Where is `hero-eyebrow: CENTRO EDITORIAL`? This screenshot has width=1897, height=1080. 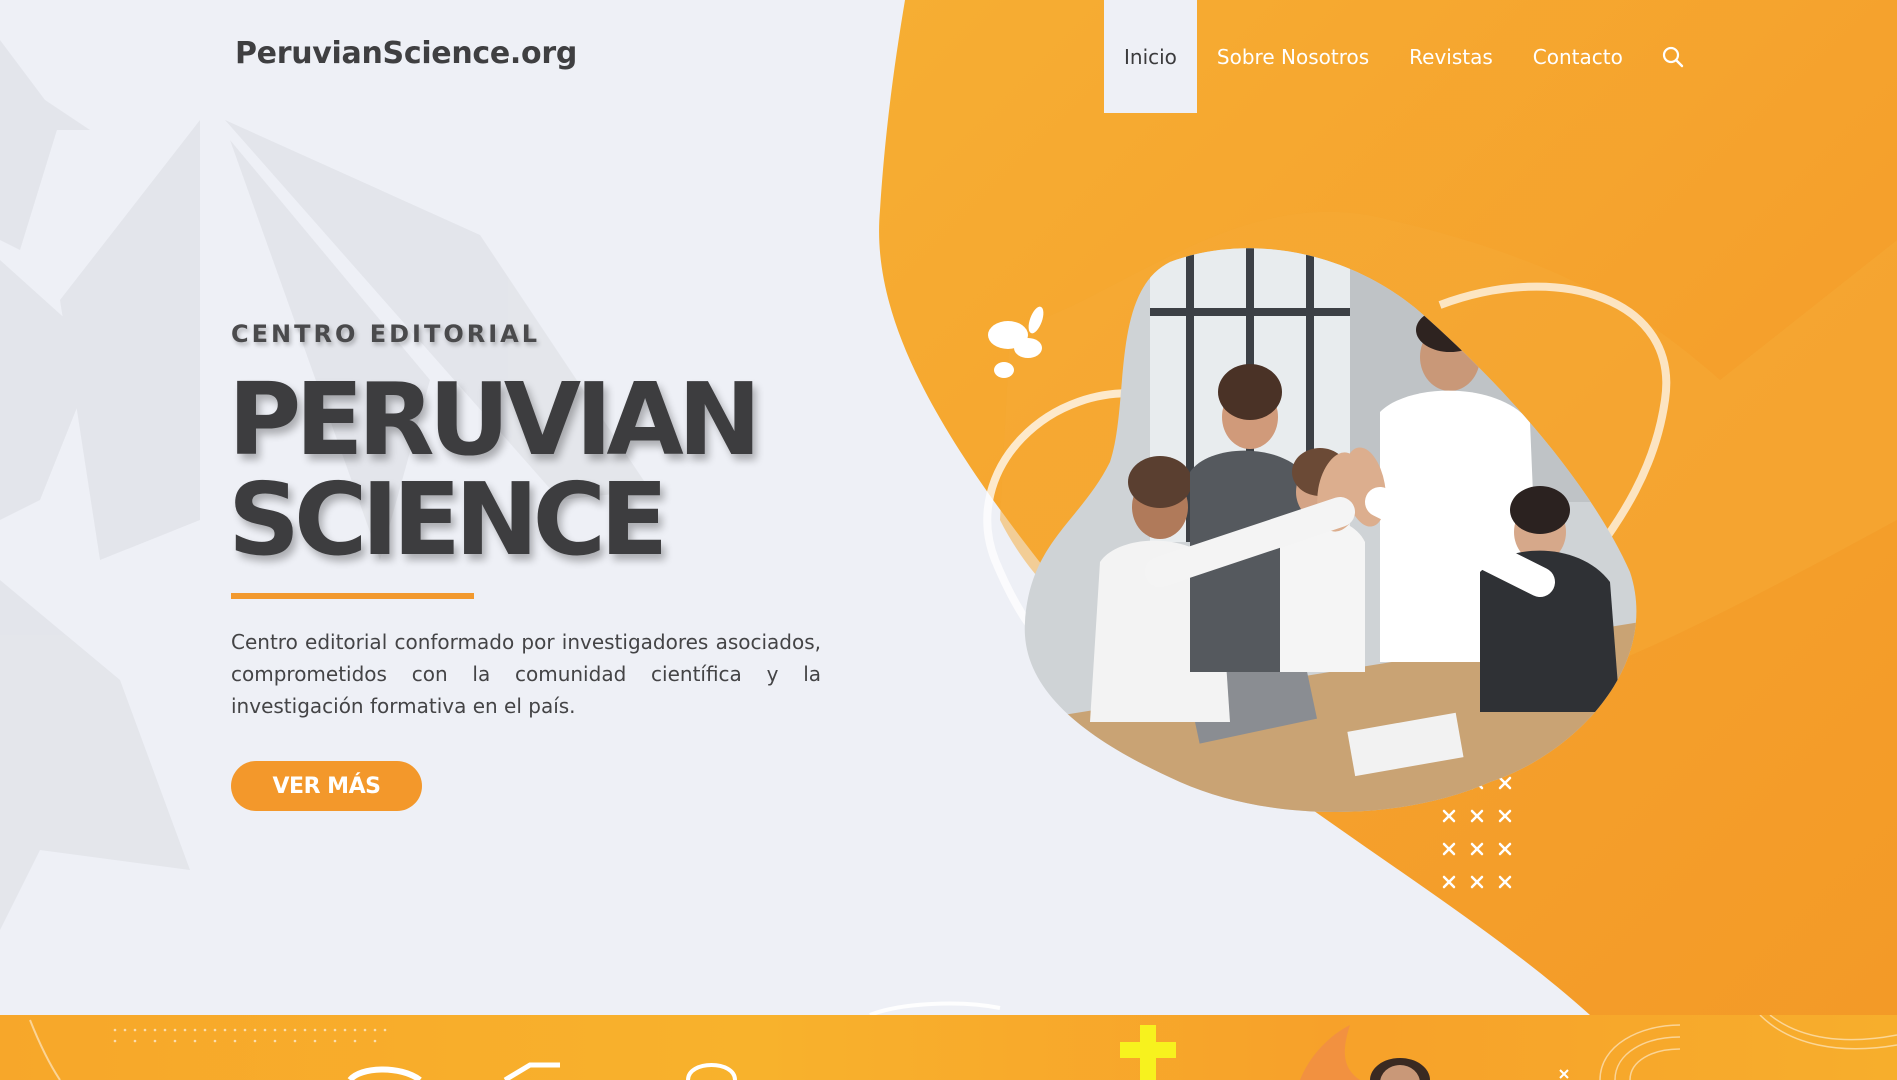
hero-eyebrow: CENTRO EDITORIAL is located at coordinates (385, 334).